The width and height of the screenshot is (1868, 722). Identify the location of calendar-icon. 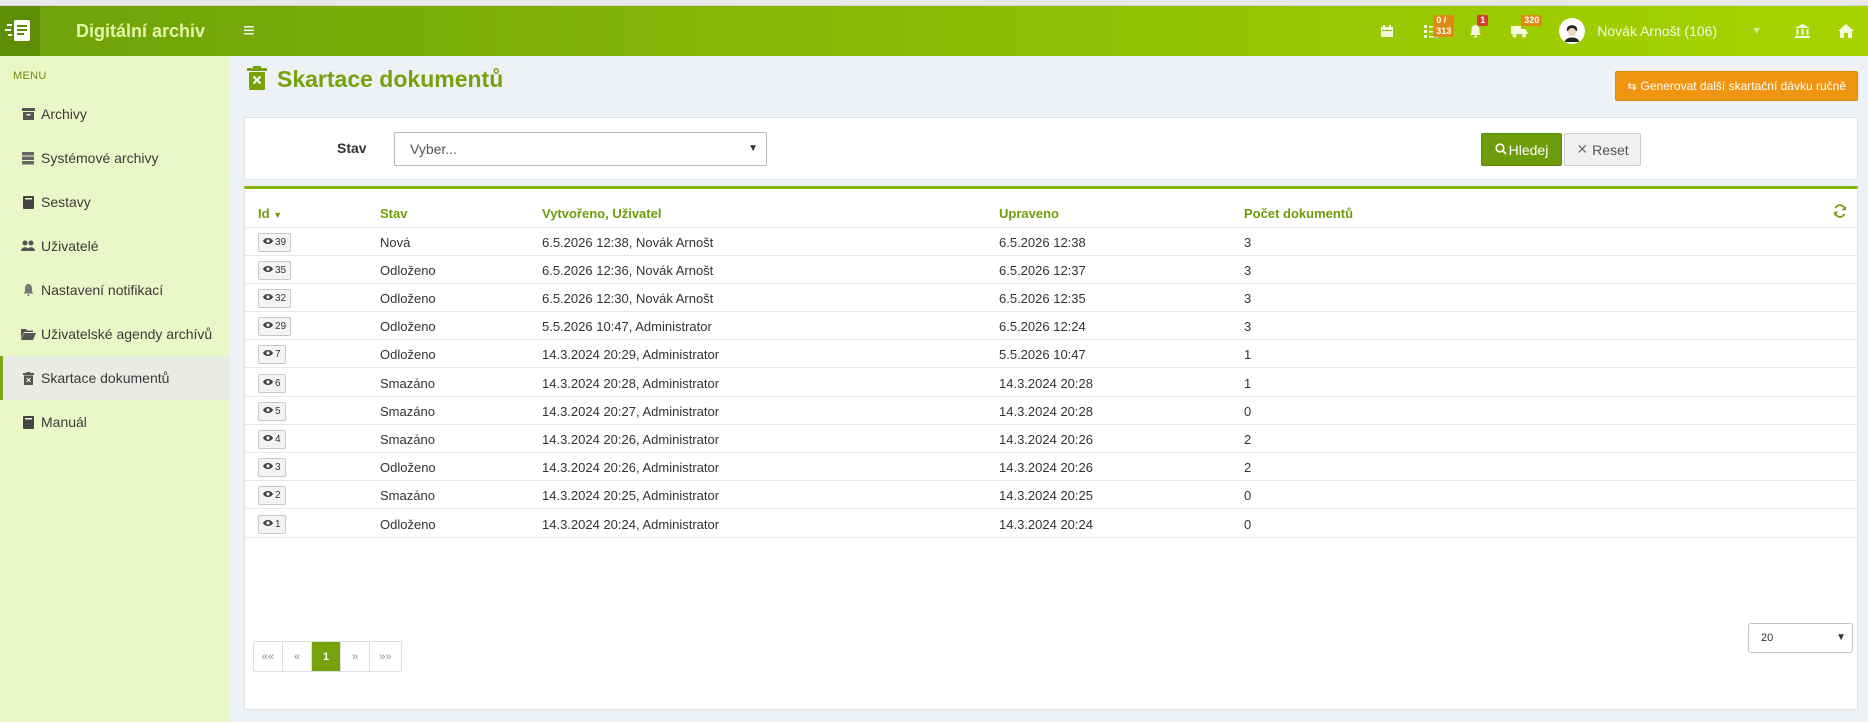
(1387, 31).